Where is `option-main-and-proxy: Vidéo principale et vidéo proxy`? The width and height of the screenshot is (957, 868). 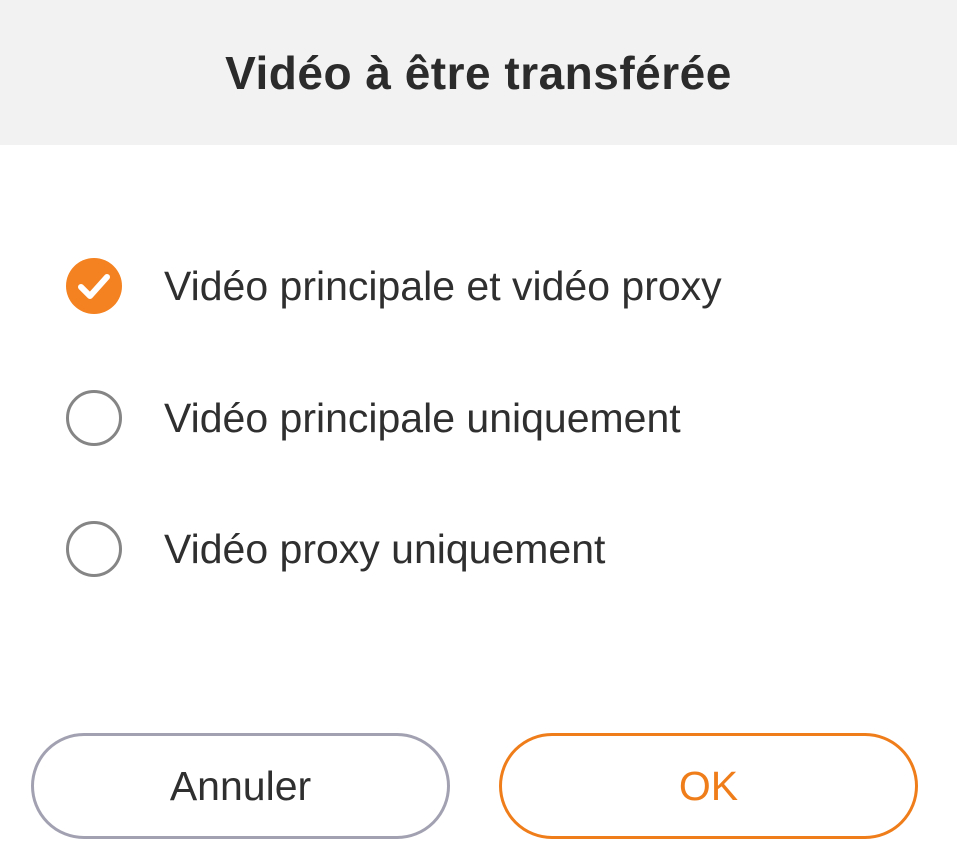 option-main-and-proxy: Vidéo principale et vidéo proxy is located at coordinates (394, 286).